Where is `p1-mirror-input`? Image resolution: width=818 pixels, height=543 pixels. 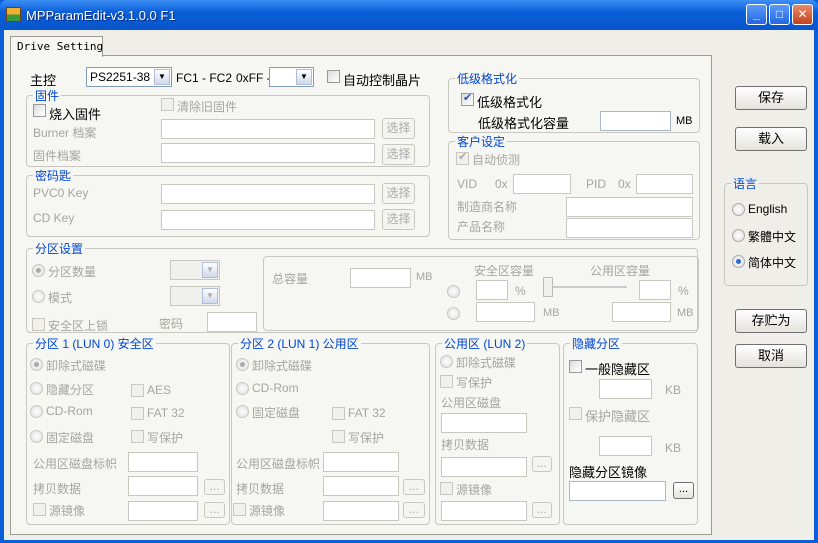 p1-mirror-input is located at coordinates (163, 511).